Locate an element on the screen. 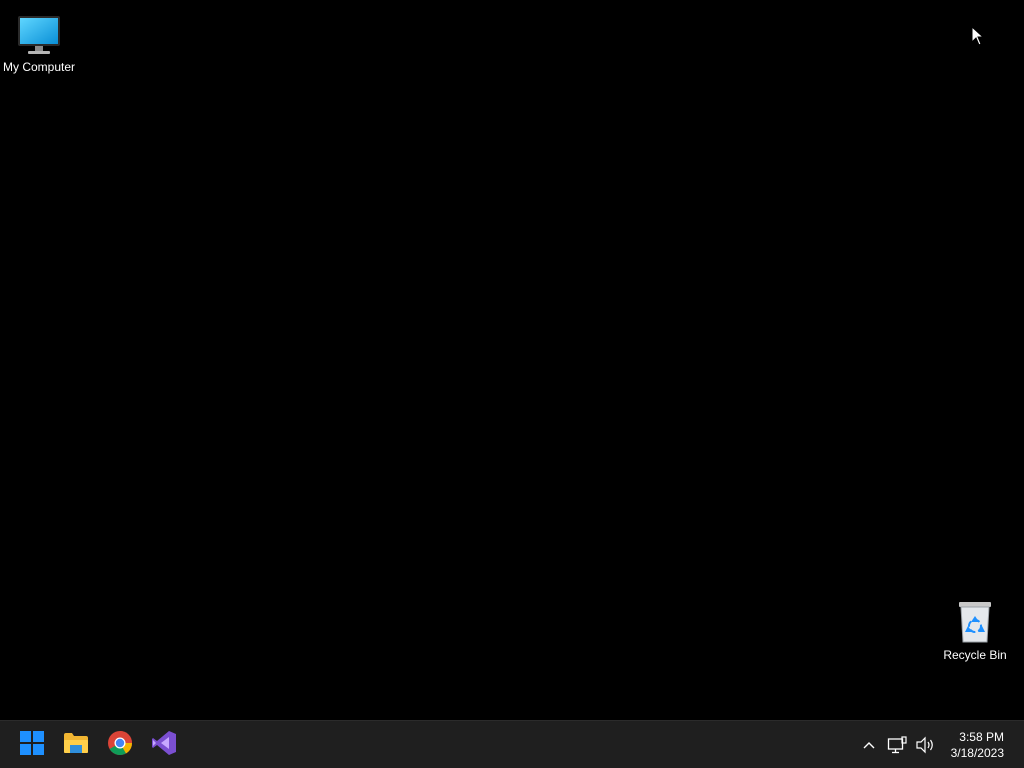 The image size is (1024, 768). chrome-button is located at coordinates (120, 745).